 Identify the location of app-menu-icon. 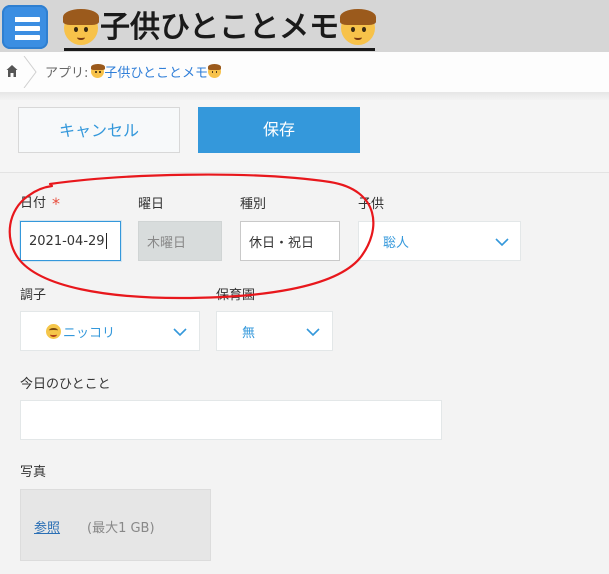
(25, 27).